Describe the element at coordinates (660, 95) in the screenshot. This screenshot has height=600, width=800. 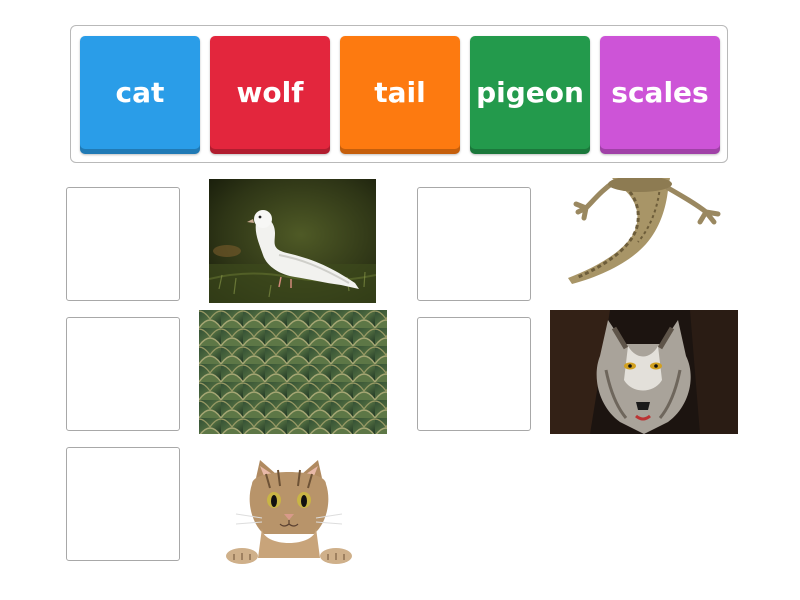
I see `word-tile-scales: scales` at that location.